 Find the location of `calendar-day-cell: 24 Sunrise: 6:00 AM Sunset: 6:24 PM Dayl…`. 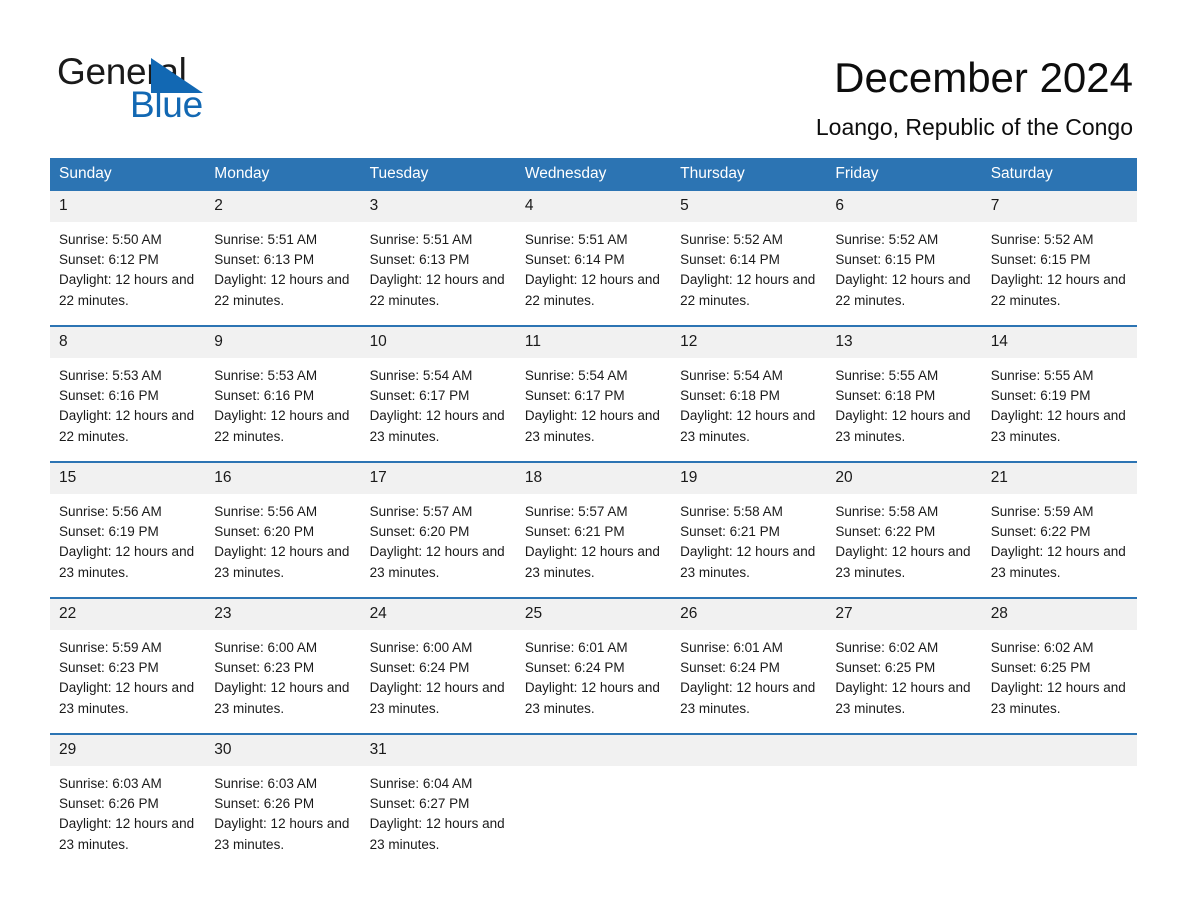

calendar-day-cell: 24 Sunrise: 6:00 AM Sunset: 6:24 PM Dayl… is located at coordinates (438, 665).